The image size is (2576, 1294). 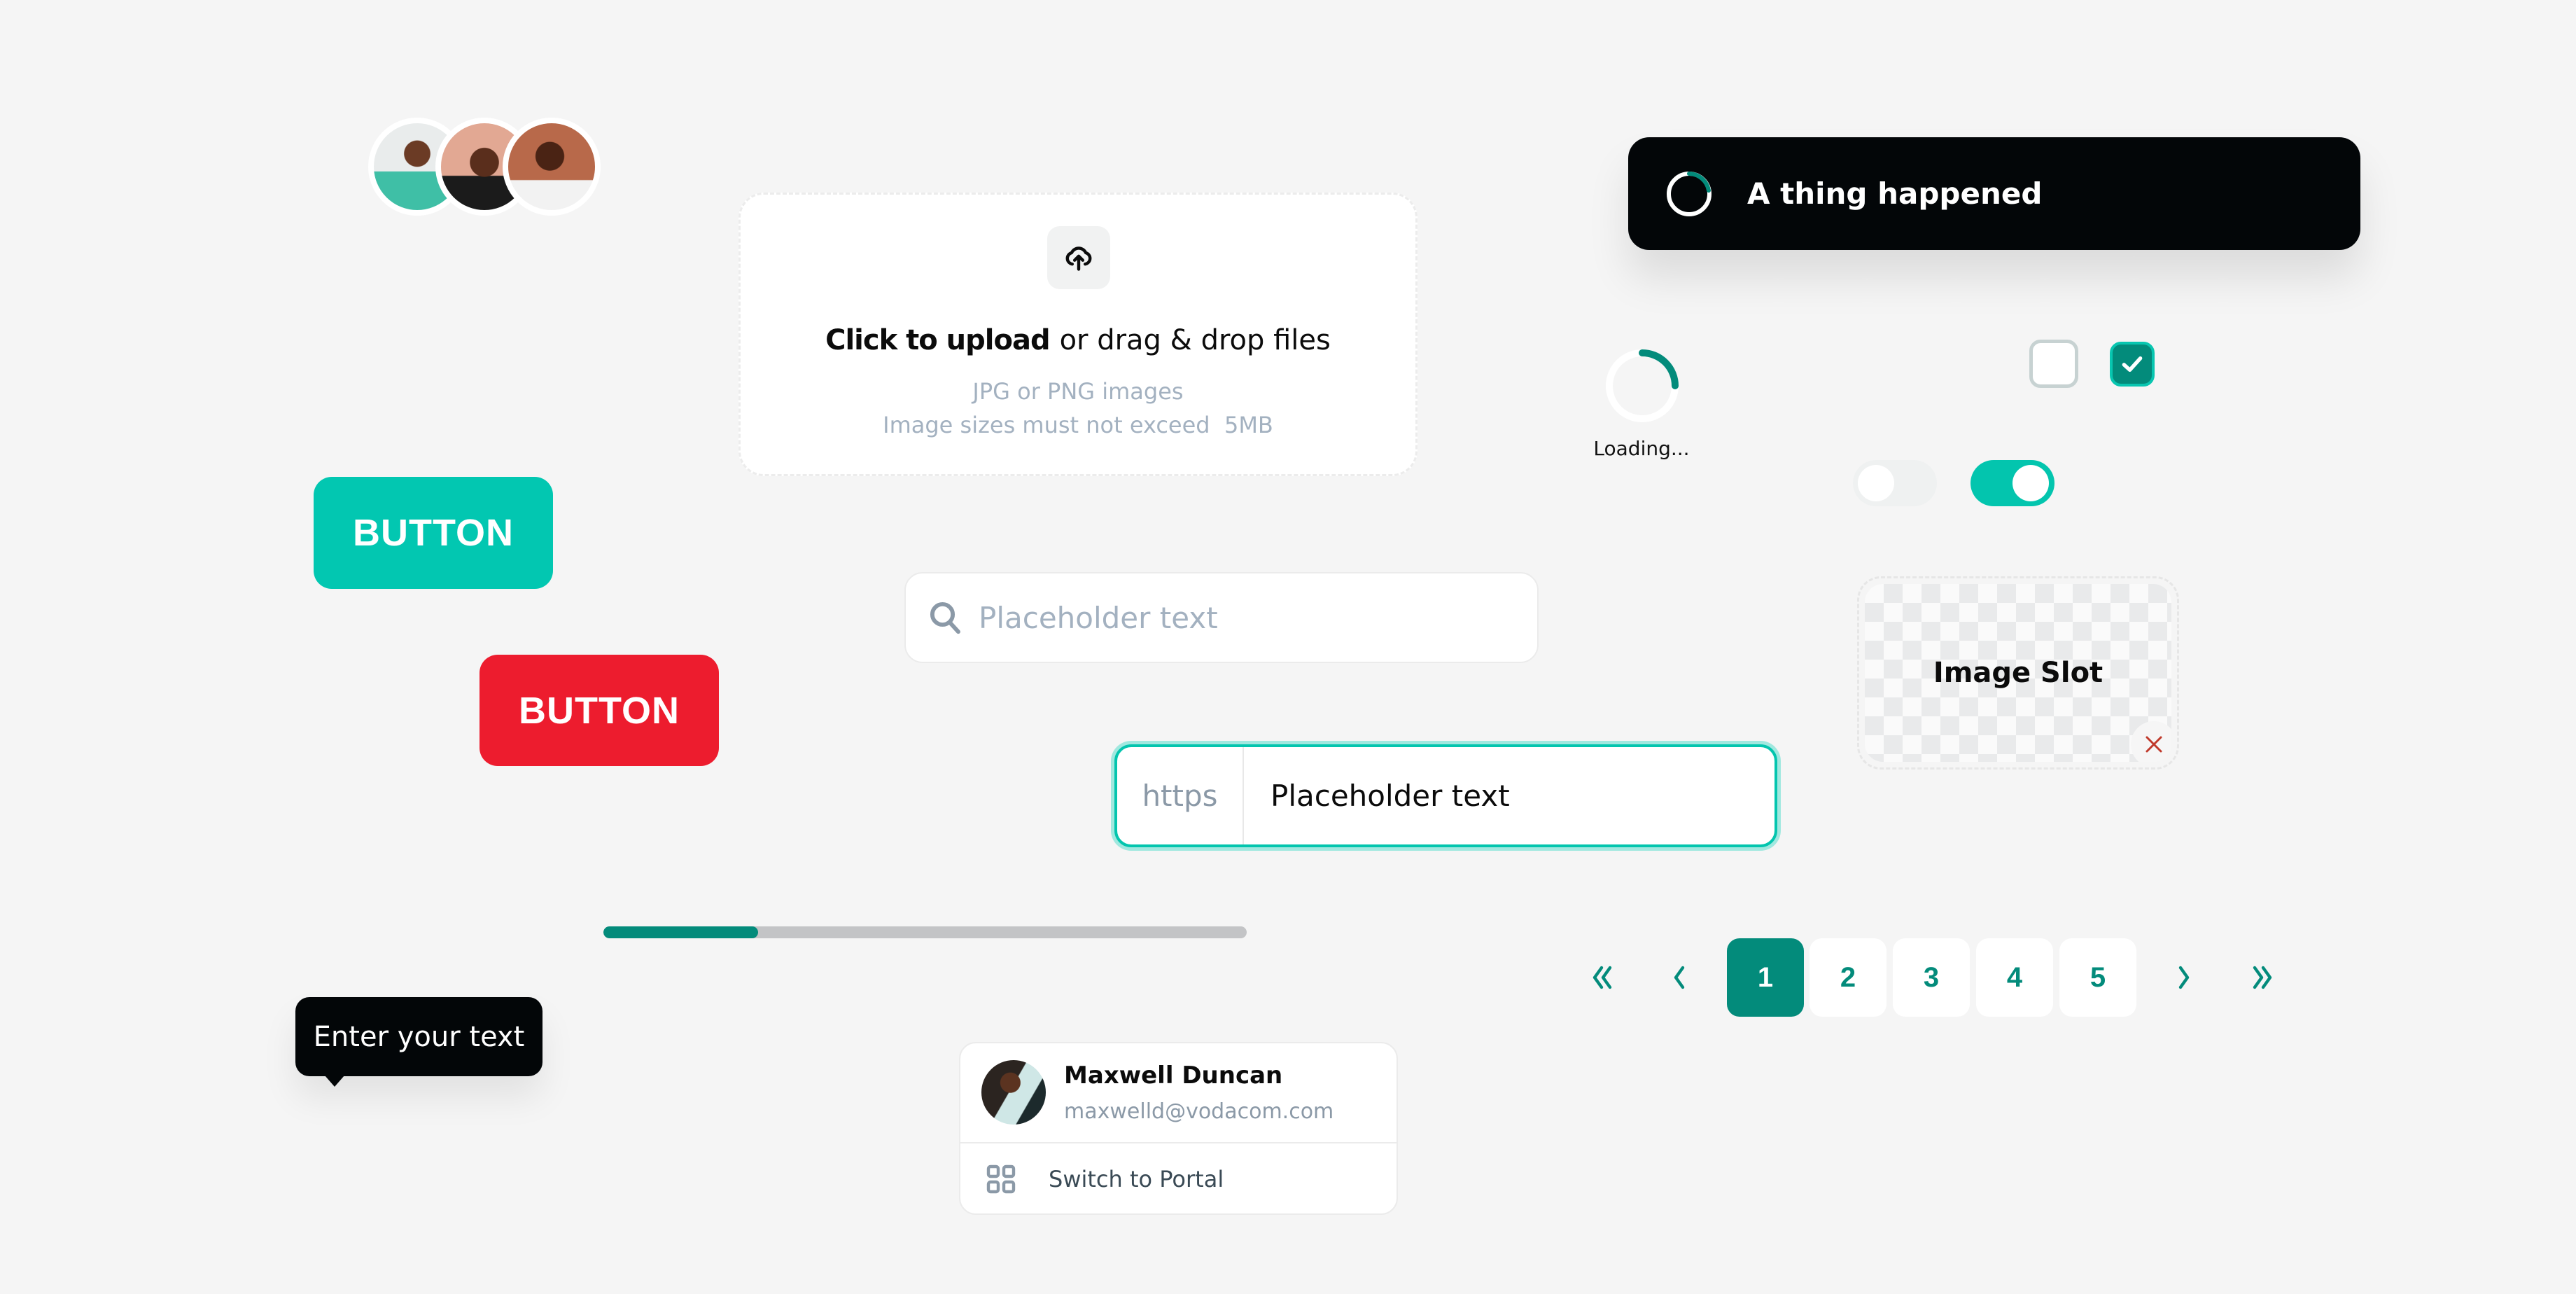 I want to click on chevron-right-icon, so click(x=2184, y=977).